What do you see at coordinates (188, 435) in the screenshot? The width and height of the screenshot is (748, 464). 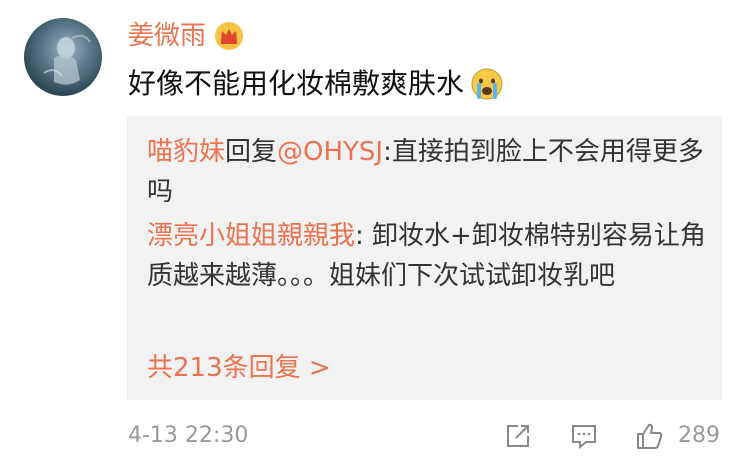 I see `timestamp: 4-13 22:30` at bounding box center [188, 435].